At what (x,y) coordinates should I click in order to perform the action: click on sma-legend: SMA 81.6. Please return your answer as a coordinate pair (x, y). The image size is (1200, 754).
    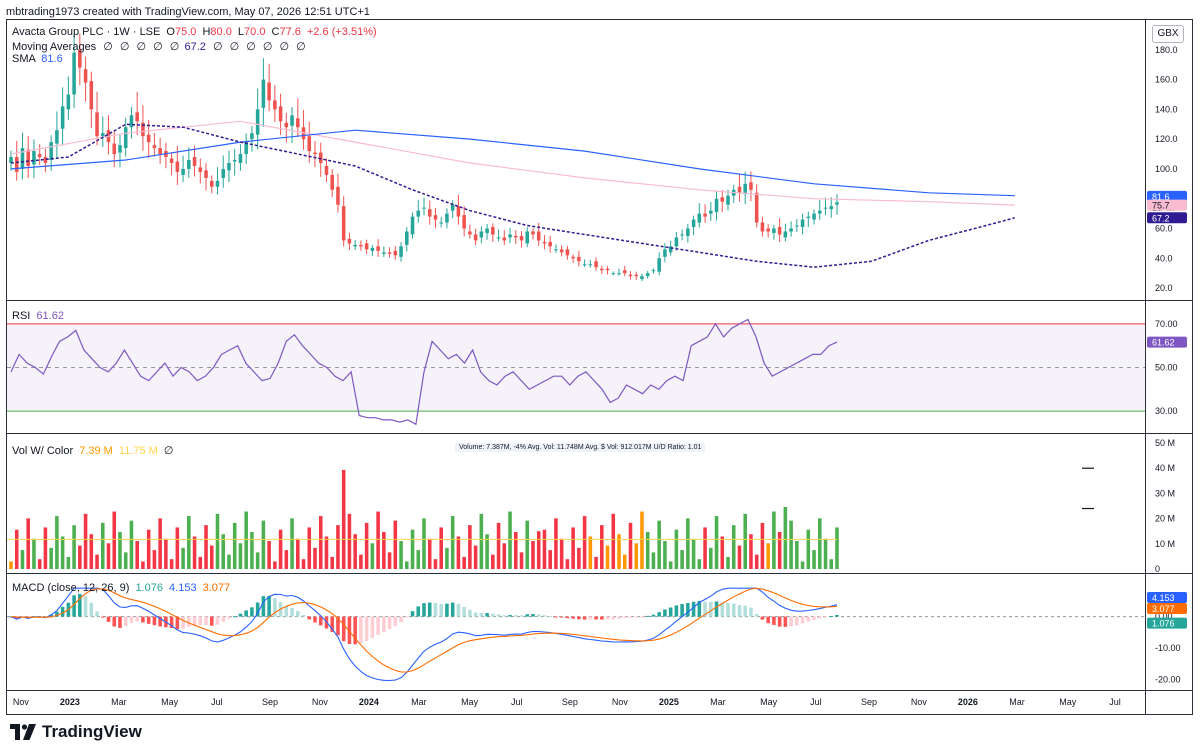
    Looking at the image, I should click on (37, 59).